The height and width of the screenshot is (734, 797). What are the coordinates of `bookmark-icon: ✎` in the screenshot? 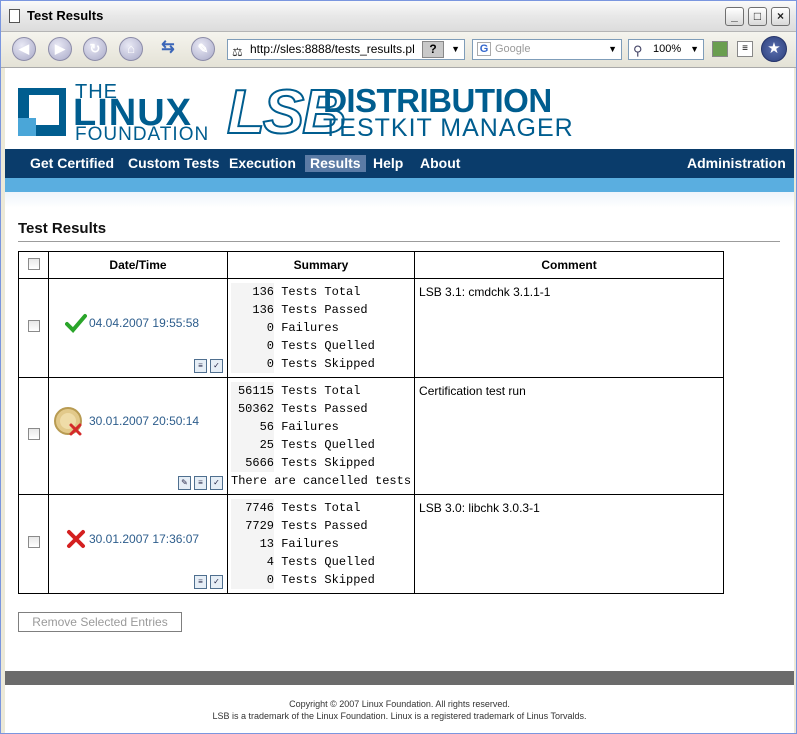 It's located at (203, 49).